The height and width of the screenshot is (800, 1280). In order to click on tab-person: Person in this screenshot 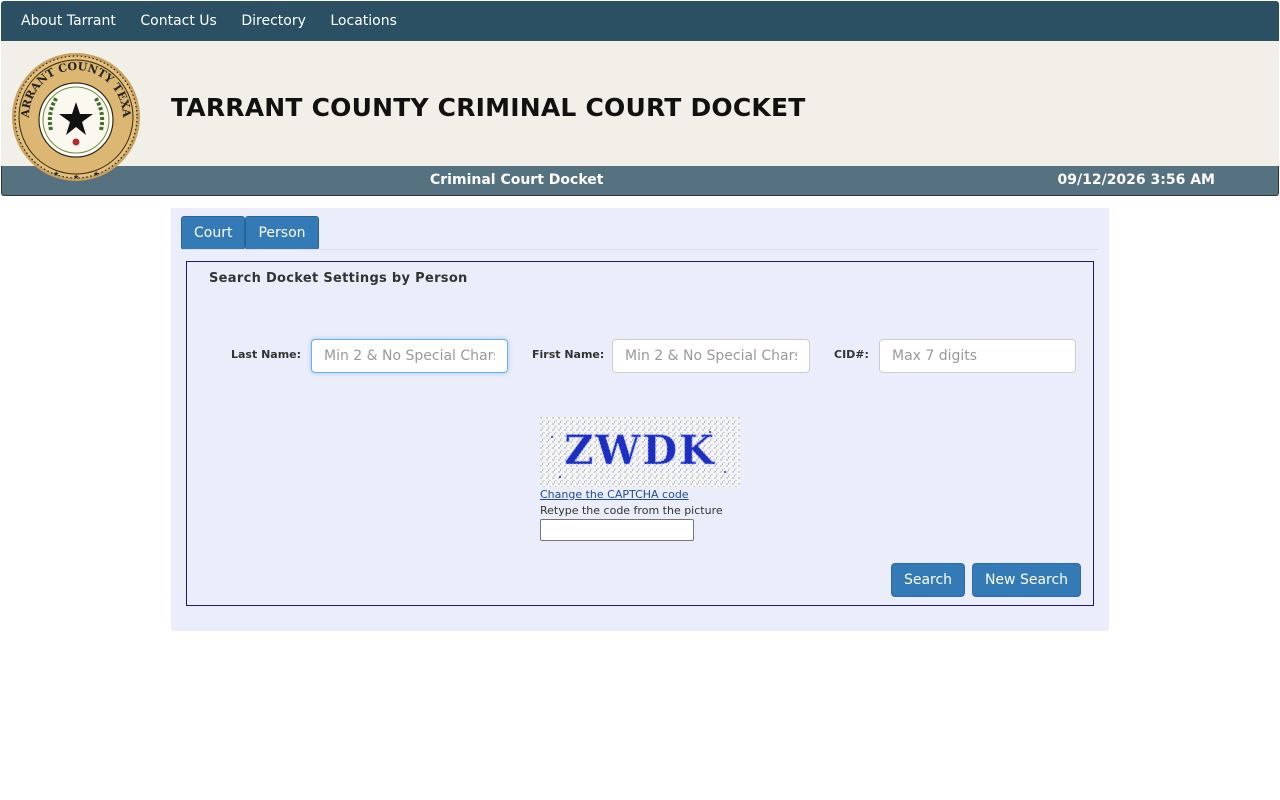, I will do `click(282, 233)`.